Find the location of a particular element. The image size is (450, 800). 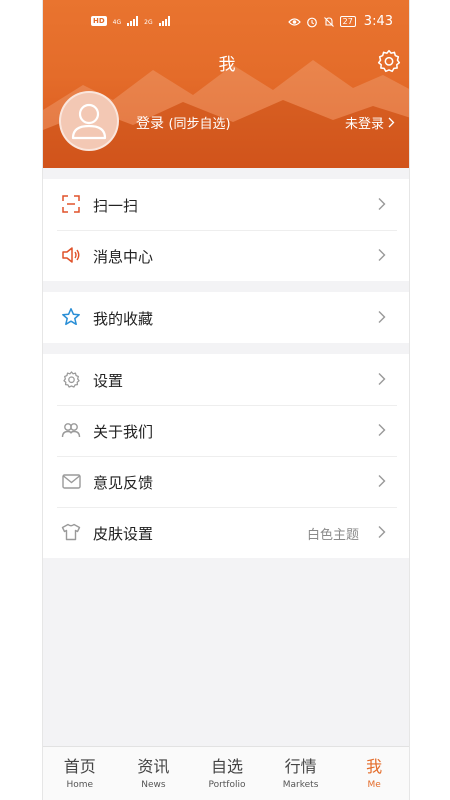

status-network: HD 4G 2G is located at coordinates (130, 21).